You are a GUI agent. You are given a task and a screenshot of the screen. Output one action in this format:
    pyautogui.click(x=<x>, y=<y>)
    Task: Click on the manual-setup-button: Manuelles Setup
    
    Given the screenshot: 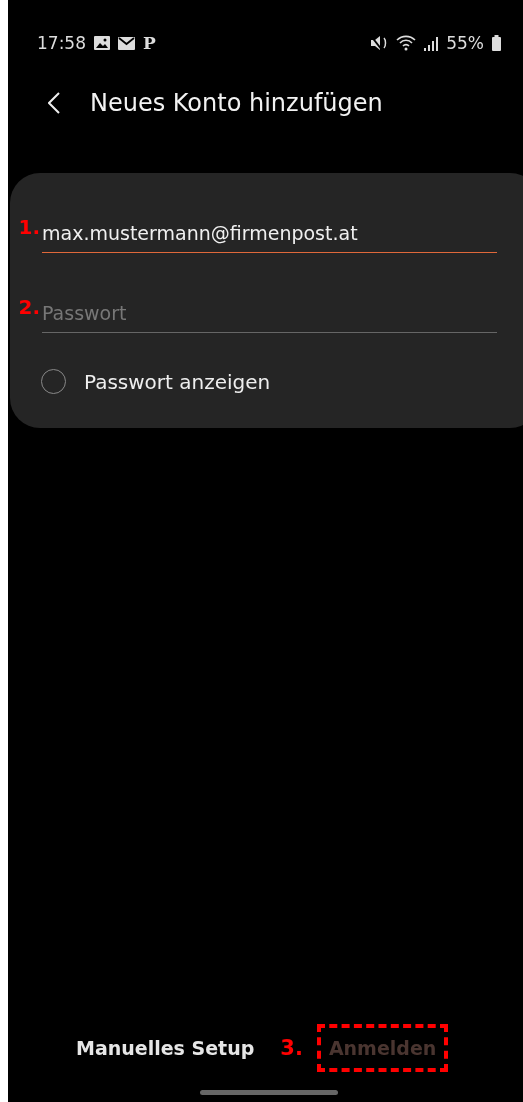 What is the action you would take?
    pyautogui.click(x=165, y=1048)
    